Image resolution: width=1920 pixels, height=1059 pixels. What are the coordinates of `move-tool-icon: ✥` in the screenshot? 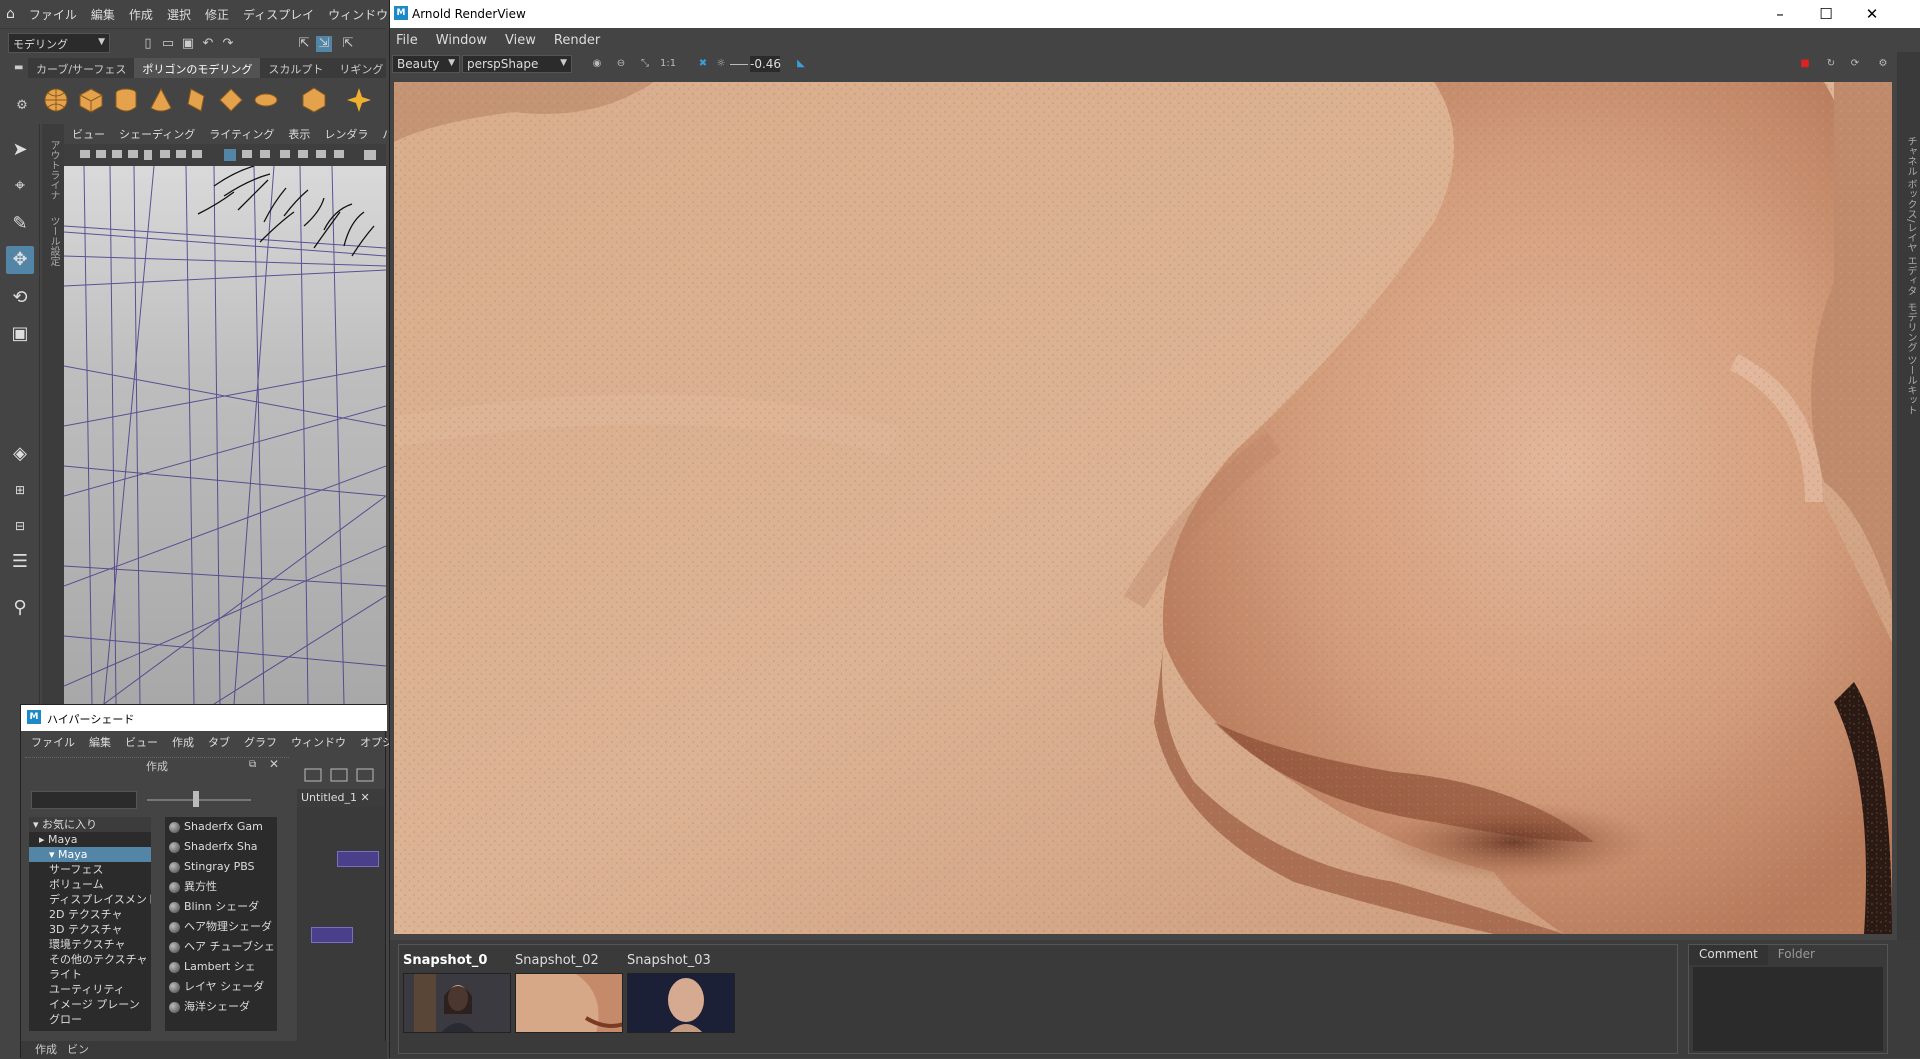 It's located at (20, 260).